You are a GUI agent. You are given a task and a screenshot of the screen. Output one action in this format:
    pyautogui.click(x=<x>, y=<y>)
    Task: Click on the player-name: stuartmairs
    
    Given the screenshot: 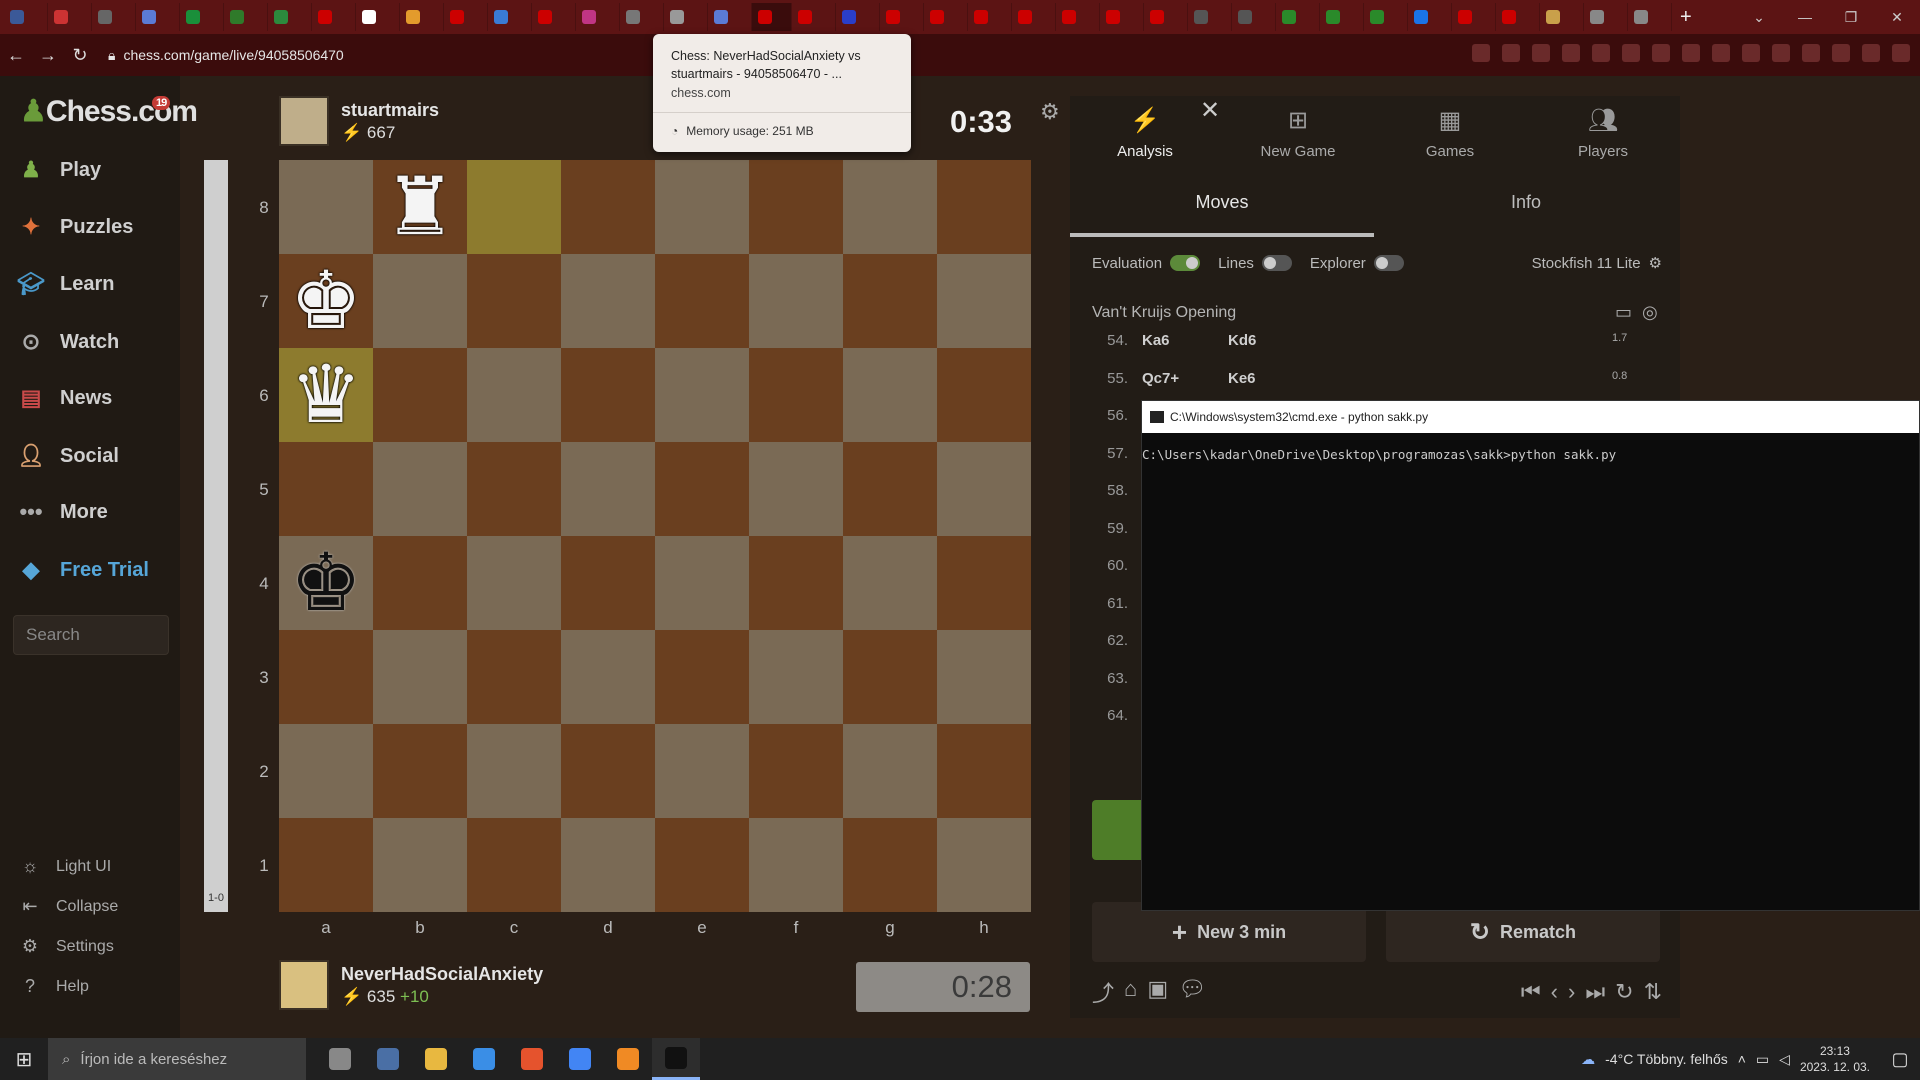 What is the action you would take?
    pyautogui.click(x=390, y=110)
    